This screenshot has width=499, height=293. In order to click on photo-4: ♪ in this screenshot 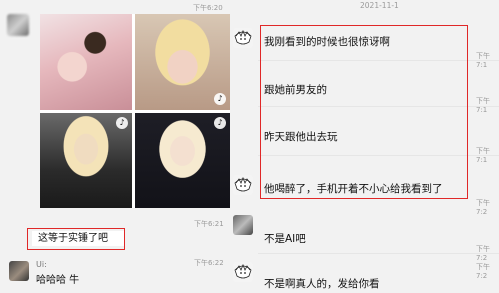, I will do `click(182, 160)`.